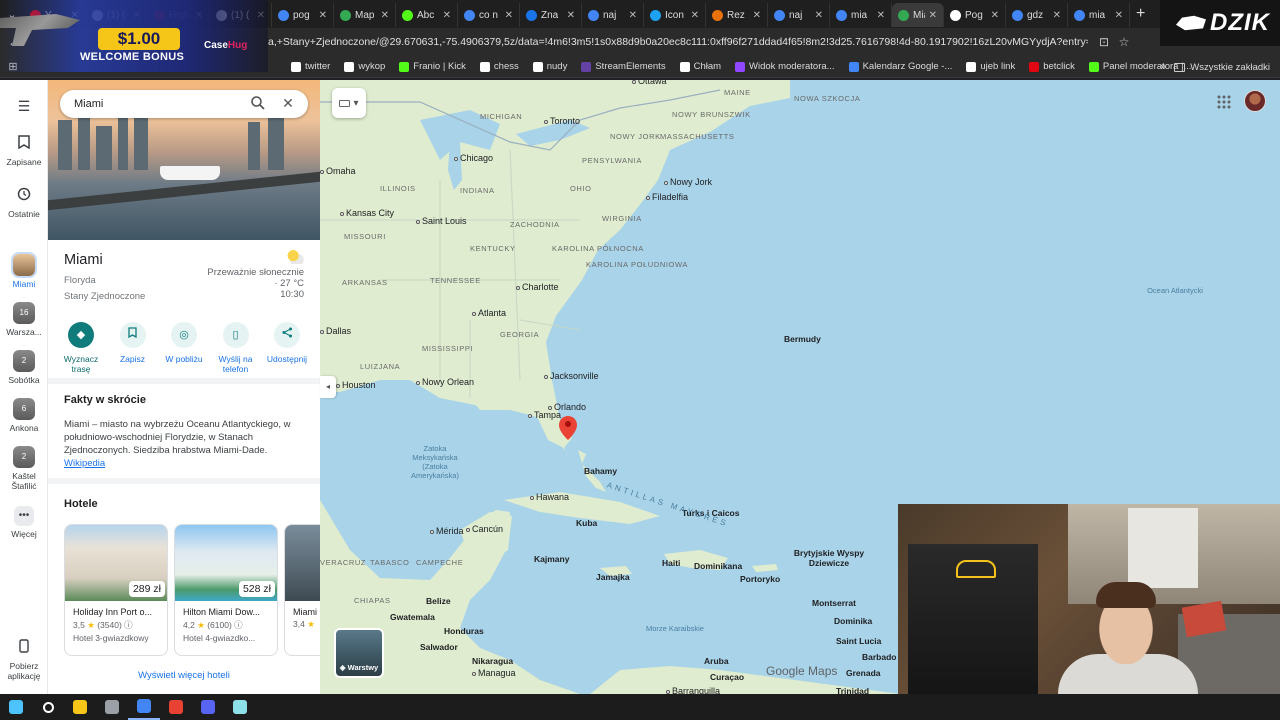  What do you see at coordinates (1163, 67) in the screenshot?
I see `bookmarks-overflow-icon: »` at bounding box center [1163, 67].